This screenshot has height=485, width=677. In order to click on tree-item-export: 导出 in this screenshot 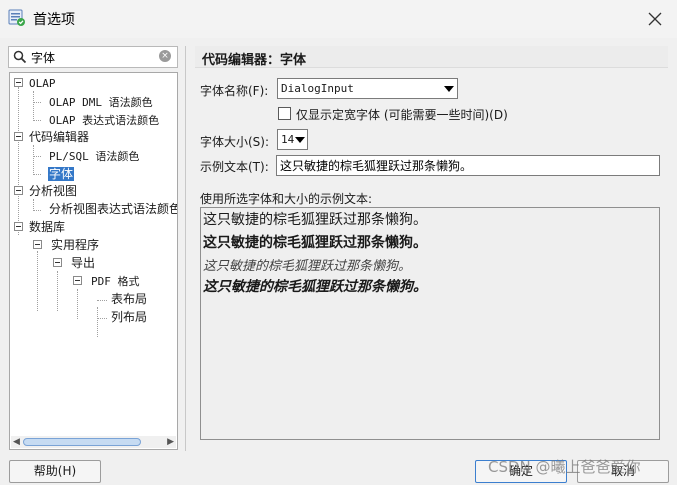, I will do `click(73, 263)`.